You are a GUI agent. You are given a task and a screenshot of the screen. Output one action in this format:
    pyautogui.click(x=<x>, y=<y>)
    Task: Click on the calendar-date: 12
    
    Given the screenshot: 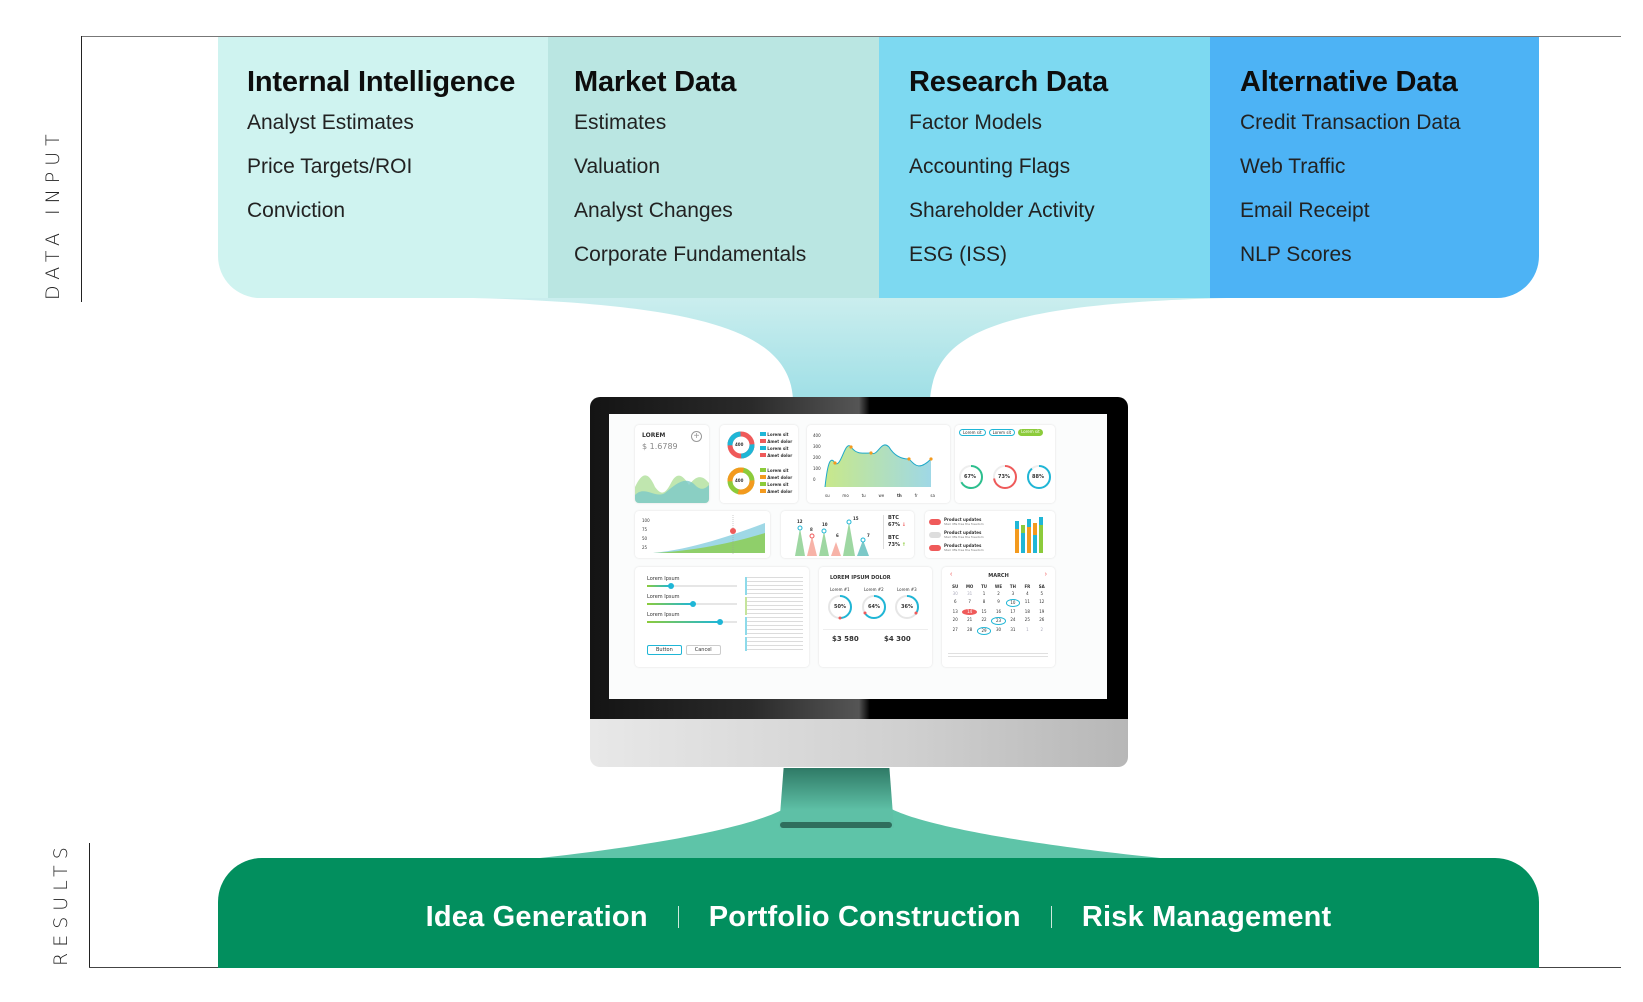 What is the action you would take?
    pyautogui.click(x=1042, y=603)
    